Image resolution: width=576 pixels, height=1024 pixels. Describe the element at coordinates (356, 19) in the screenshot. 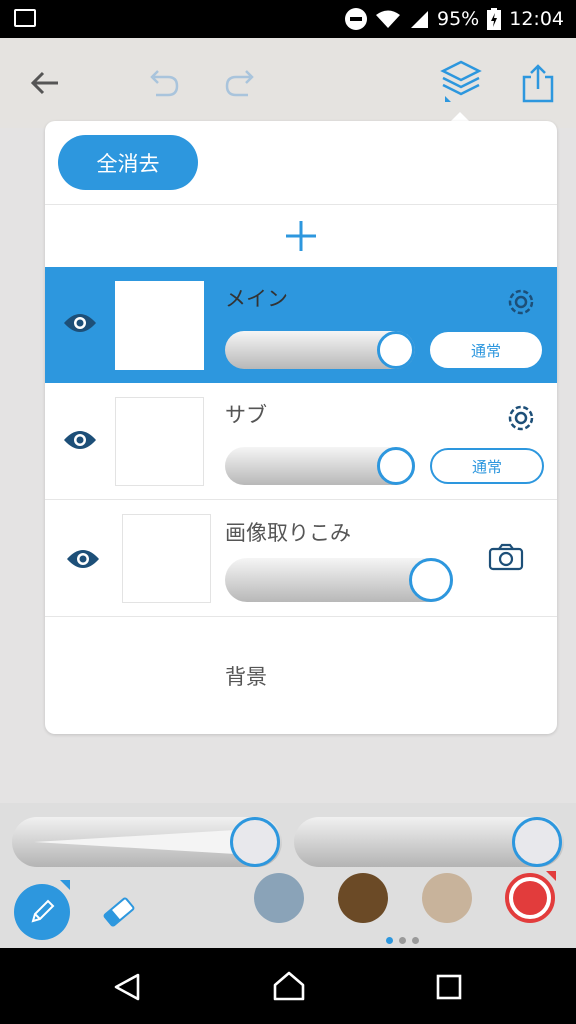

I see `dnd-icon` at that location.